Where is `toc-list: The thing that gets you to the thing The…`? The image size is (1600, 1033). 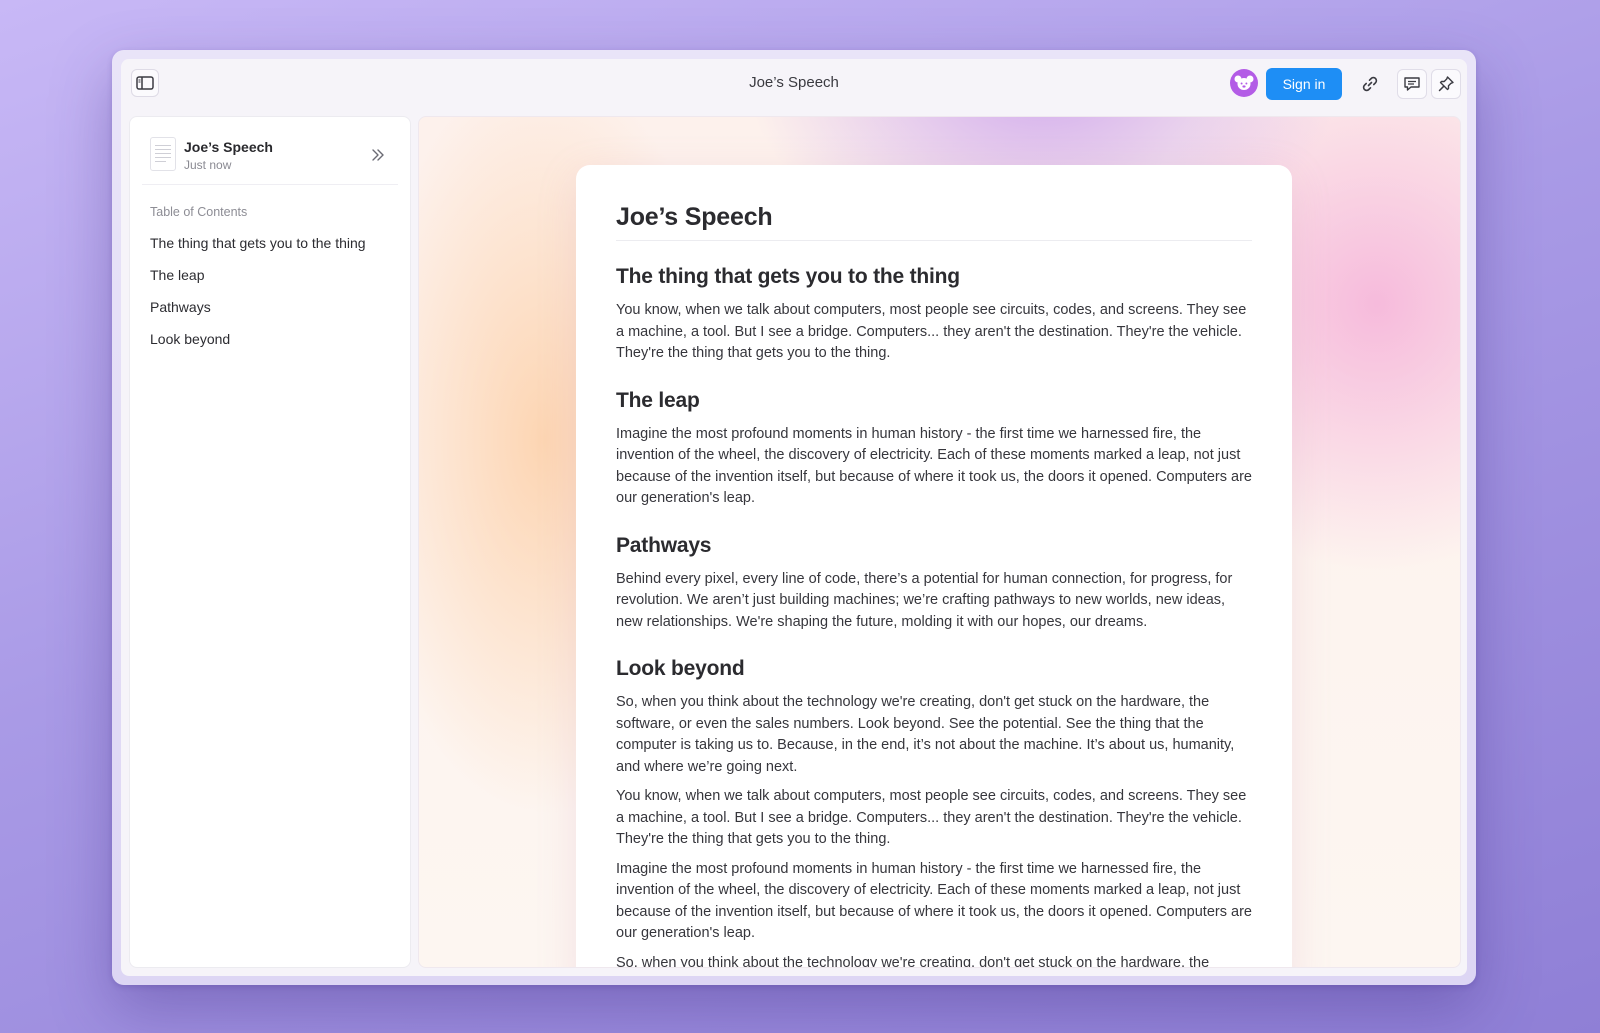 toc-list: The thing that gets you to the thing The… is located at coordinates (258, 299).